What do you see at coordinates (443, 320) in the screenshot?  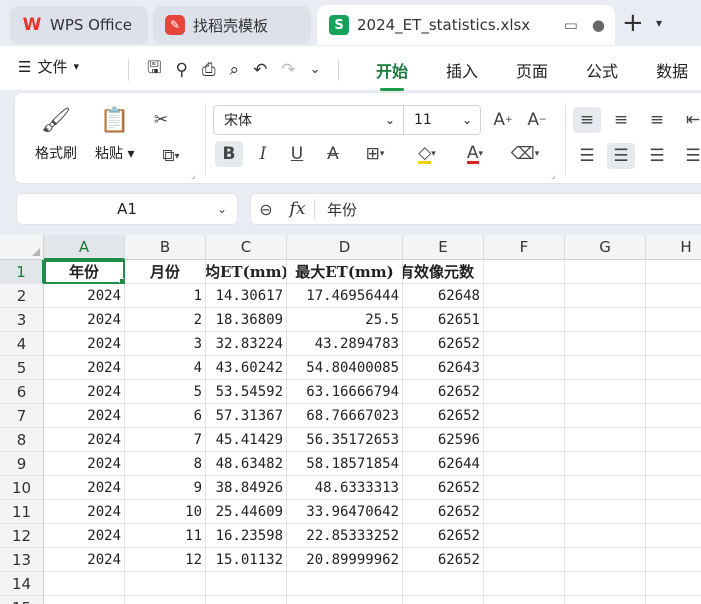 I see `table-cell: 62651` at bounding box center [443, 320].